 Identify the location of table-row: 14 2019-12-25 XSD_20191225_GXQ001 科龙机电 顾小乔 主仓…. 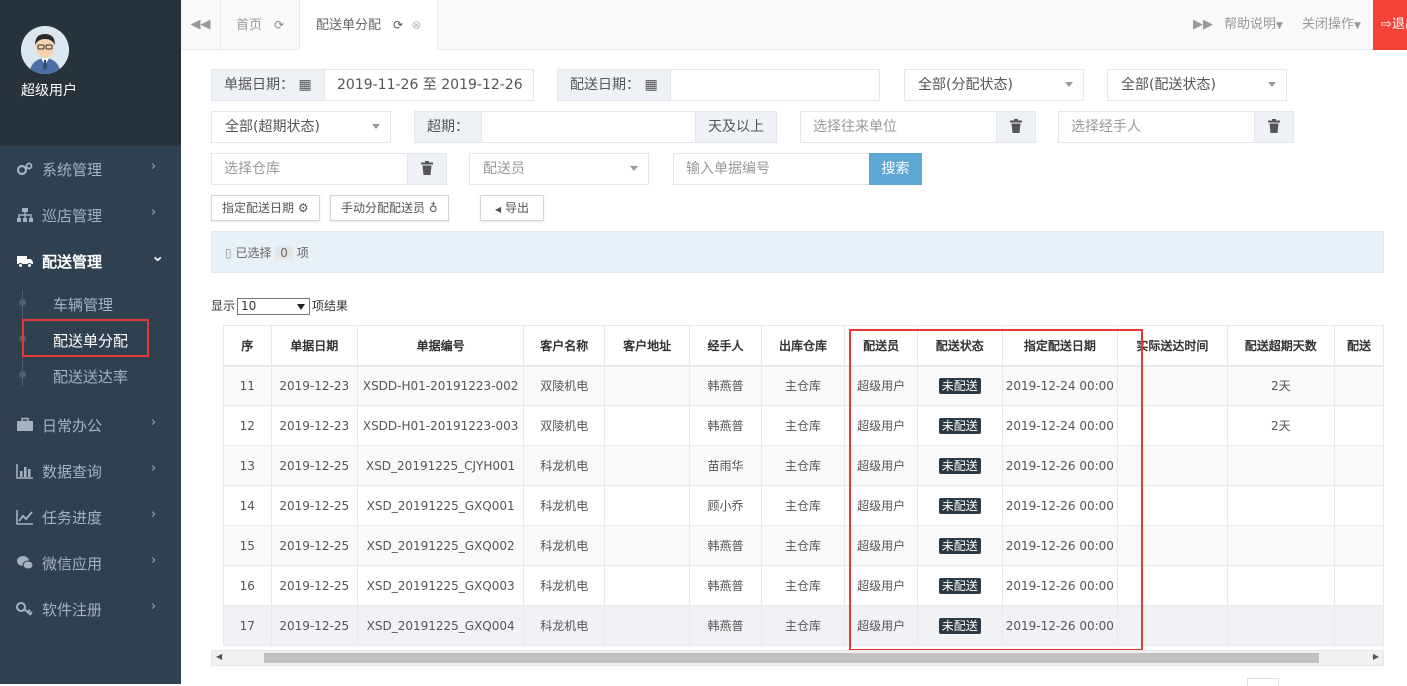
(803, 505).